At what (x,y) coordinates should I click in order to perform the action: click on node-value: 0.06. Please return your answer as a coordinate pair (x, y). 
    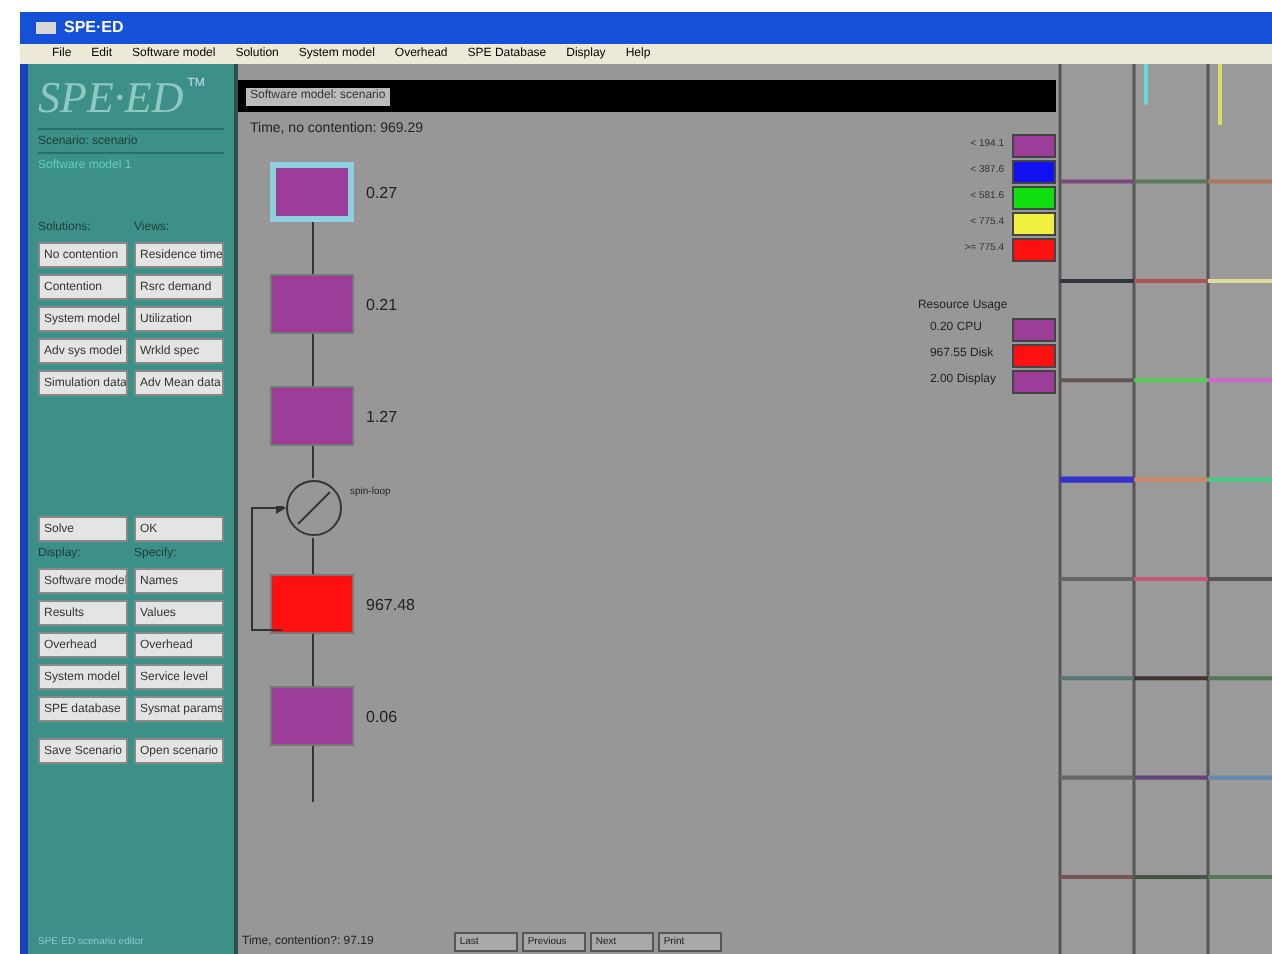
    Looking at the image, I should click on (382, 717).